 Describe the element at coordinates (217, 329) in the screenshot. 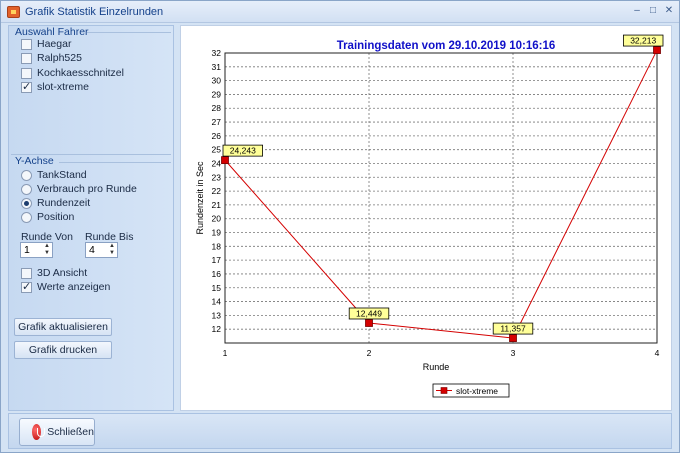

I see `y-tick-label: 12` at that location.